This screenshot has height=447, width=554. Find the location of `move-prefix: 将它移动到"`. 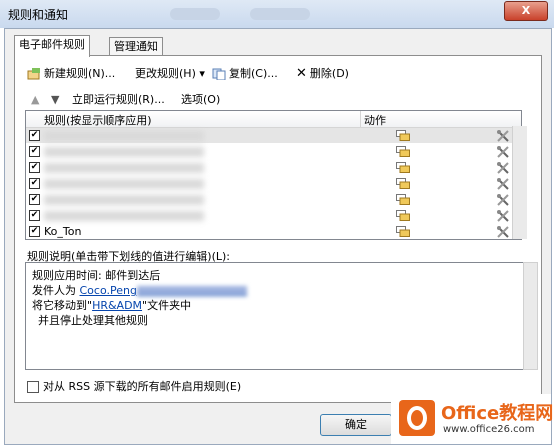

move-prefix: 将它移动到" is located at coordinates (62, 305).